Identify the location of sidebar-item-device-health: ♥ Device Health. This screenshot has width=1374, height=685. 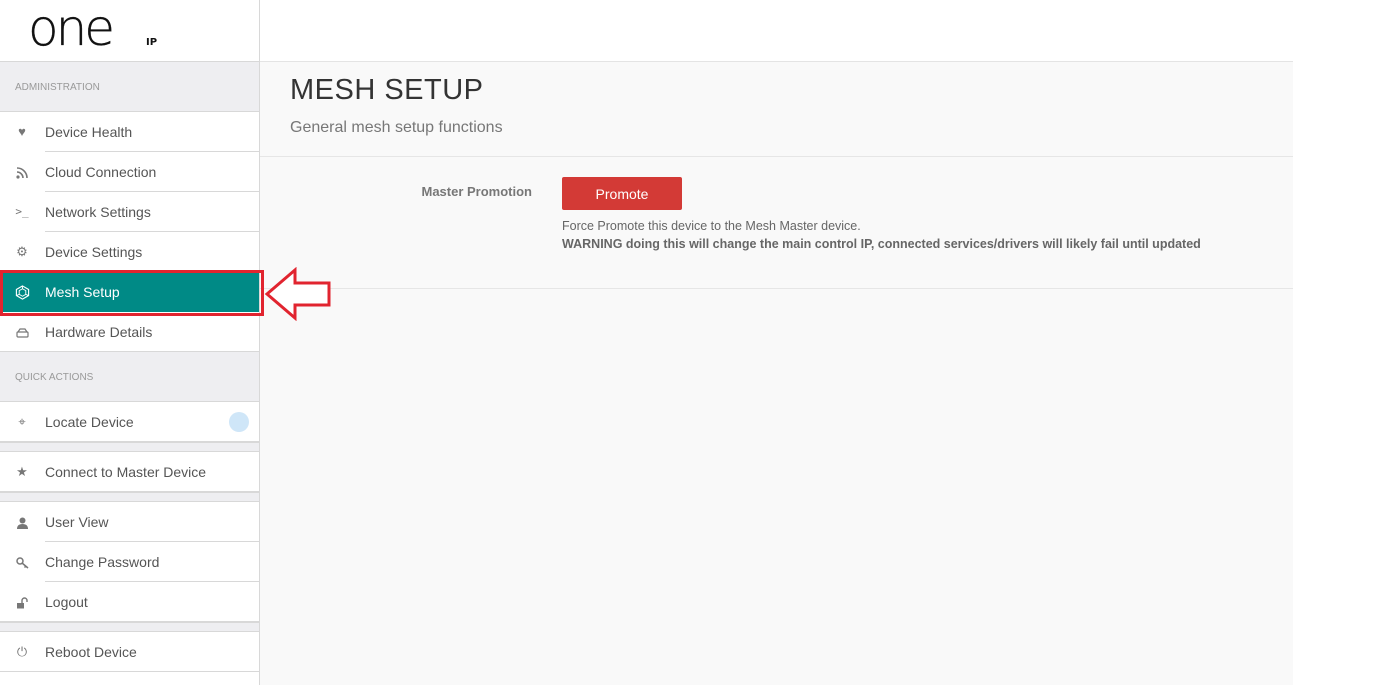
(129, 132).